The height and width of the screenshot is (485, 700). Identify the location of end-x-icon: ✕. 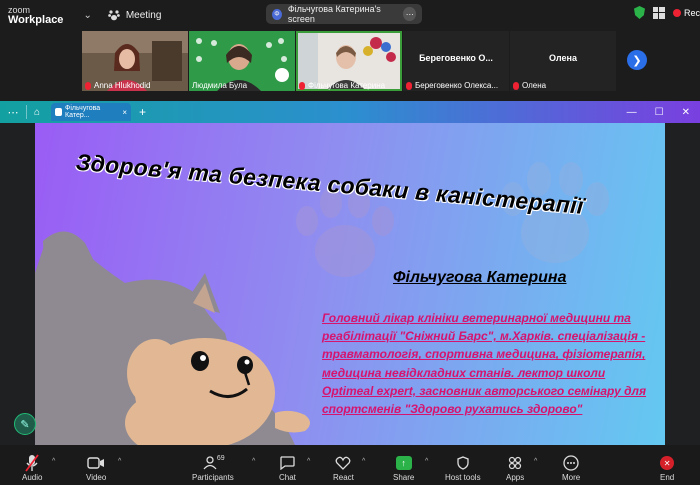
(667, 463).